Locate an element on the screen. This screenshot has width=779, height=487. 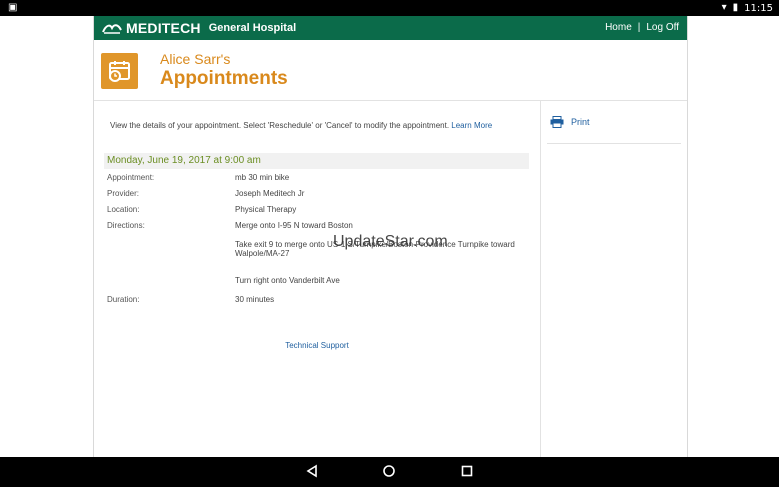
directions-label: Directions: is located at coordinates (126, 225).